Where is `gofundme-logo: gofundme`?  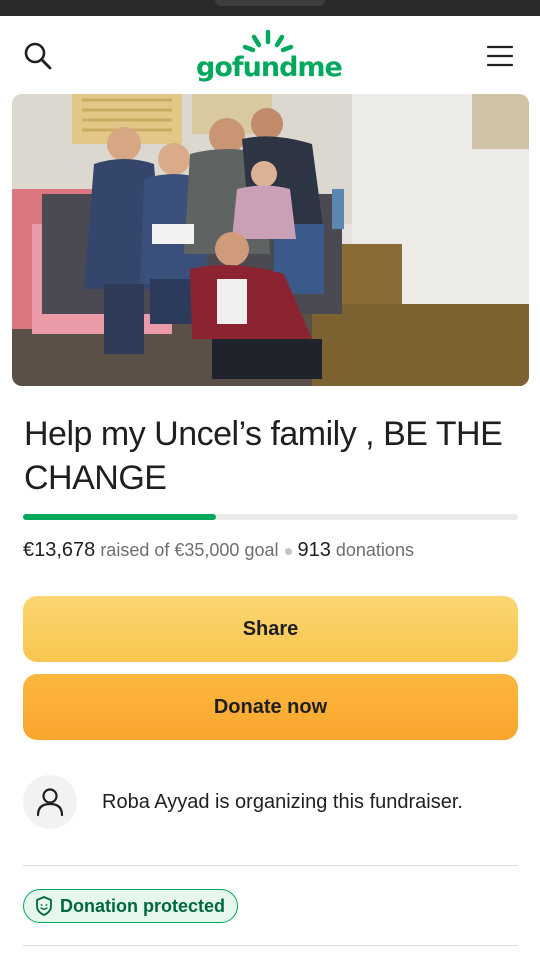
gofundme-logo: gofundme is located at coordinates (272, 57).